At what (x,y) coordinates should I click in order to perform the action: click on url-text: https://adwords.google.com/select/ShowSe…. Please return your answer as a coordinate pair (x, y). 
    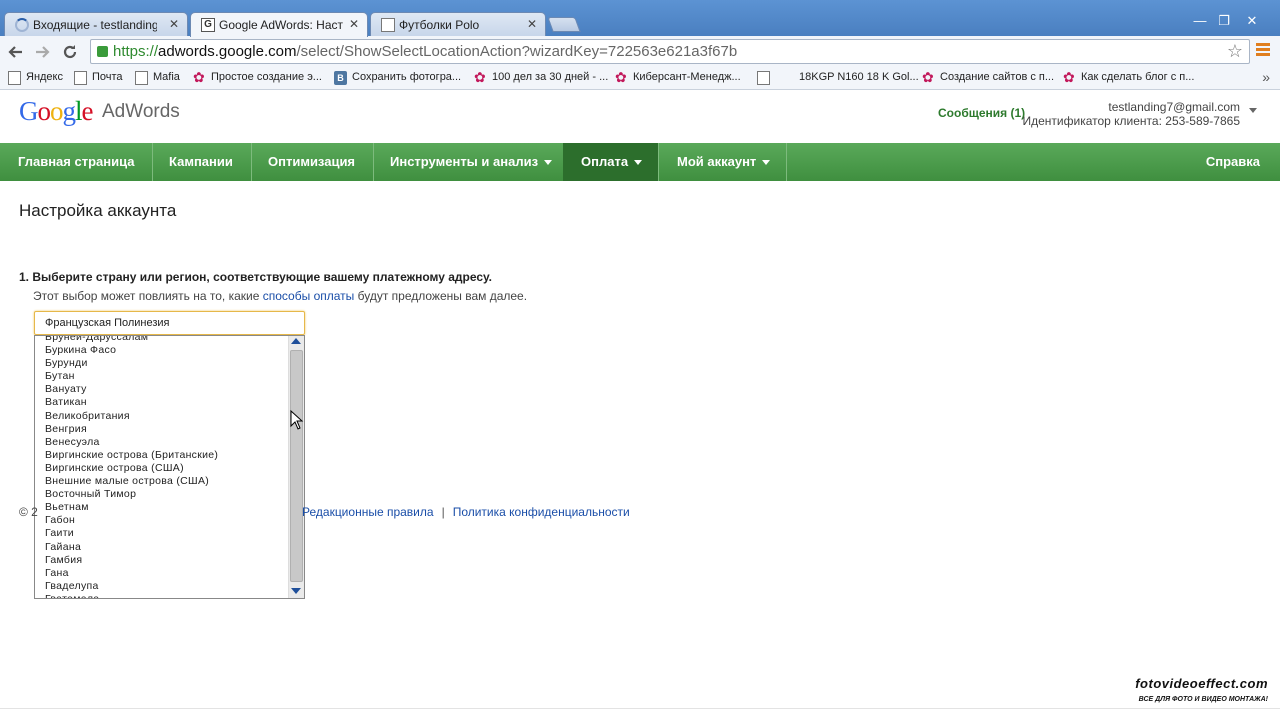
    Looking at the image, I should click on (425, 51).